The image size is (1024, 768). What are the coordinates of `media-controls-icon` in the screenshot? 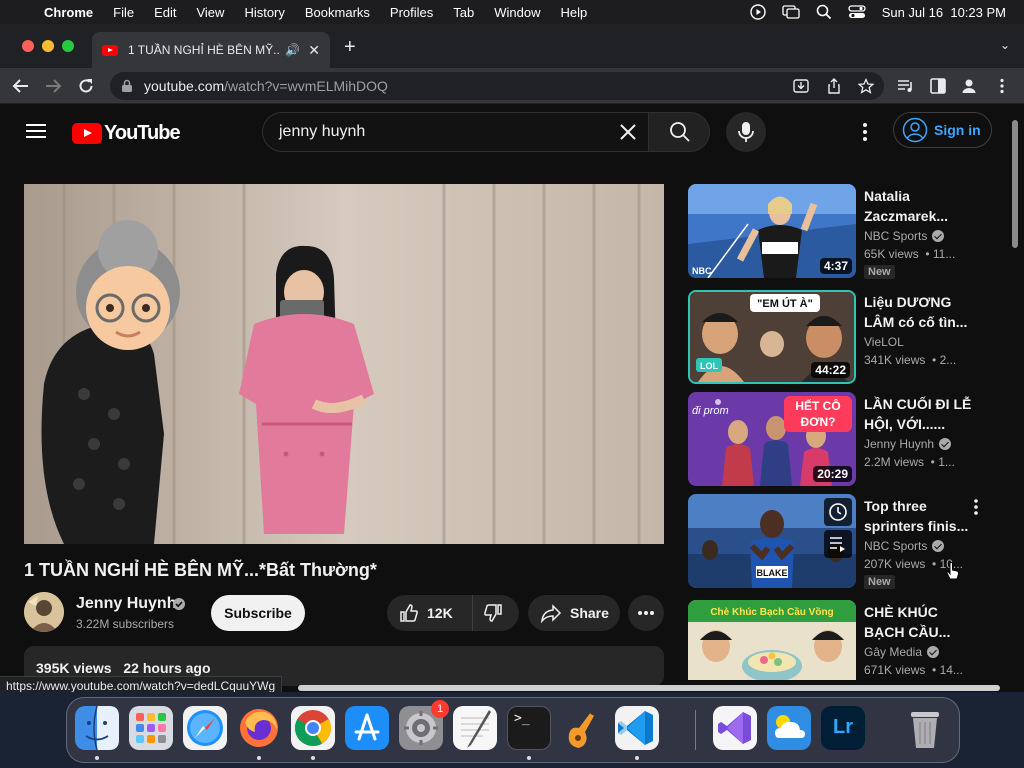 It's located at (906, 86).